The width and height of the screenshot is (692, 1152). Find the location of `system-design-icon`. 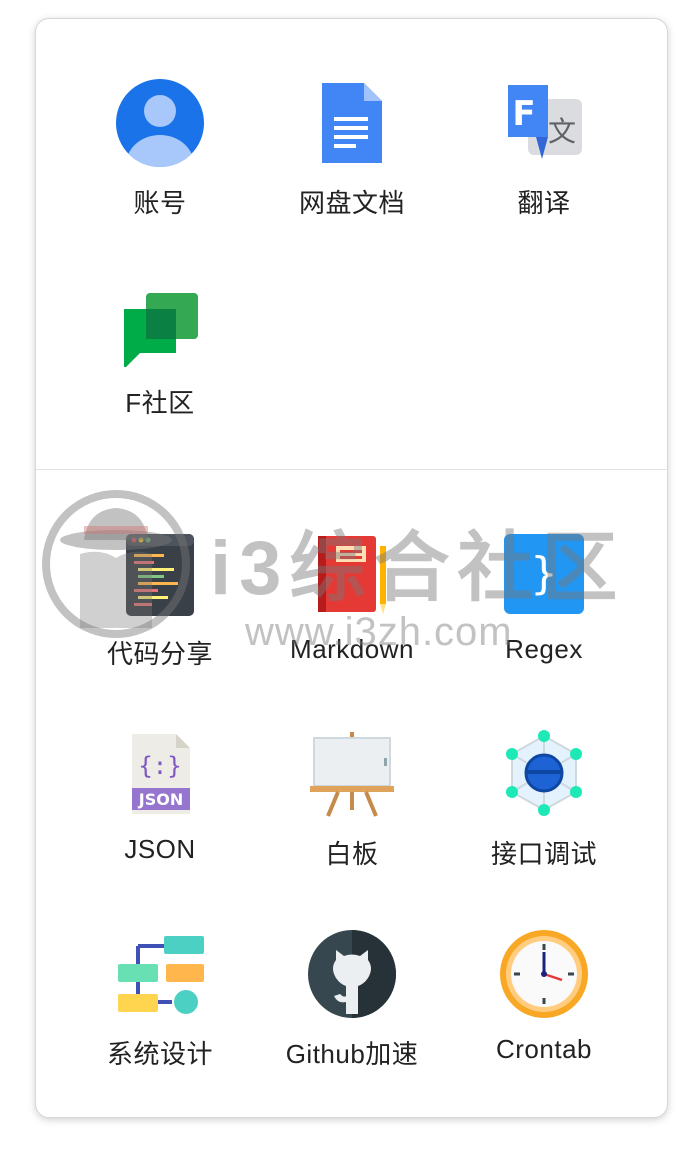

system-design-icon is located at coordinates (160, 974).